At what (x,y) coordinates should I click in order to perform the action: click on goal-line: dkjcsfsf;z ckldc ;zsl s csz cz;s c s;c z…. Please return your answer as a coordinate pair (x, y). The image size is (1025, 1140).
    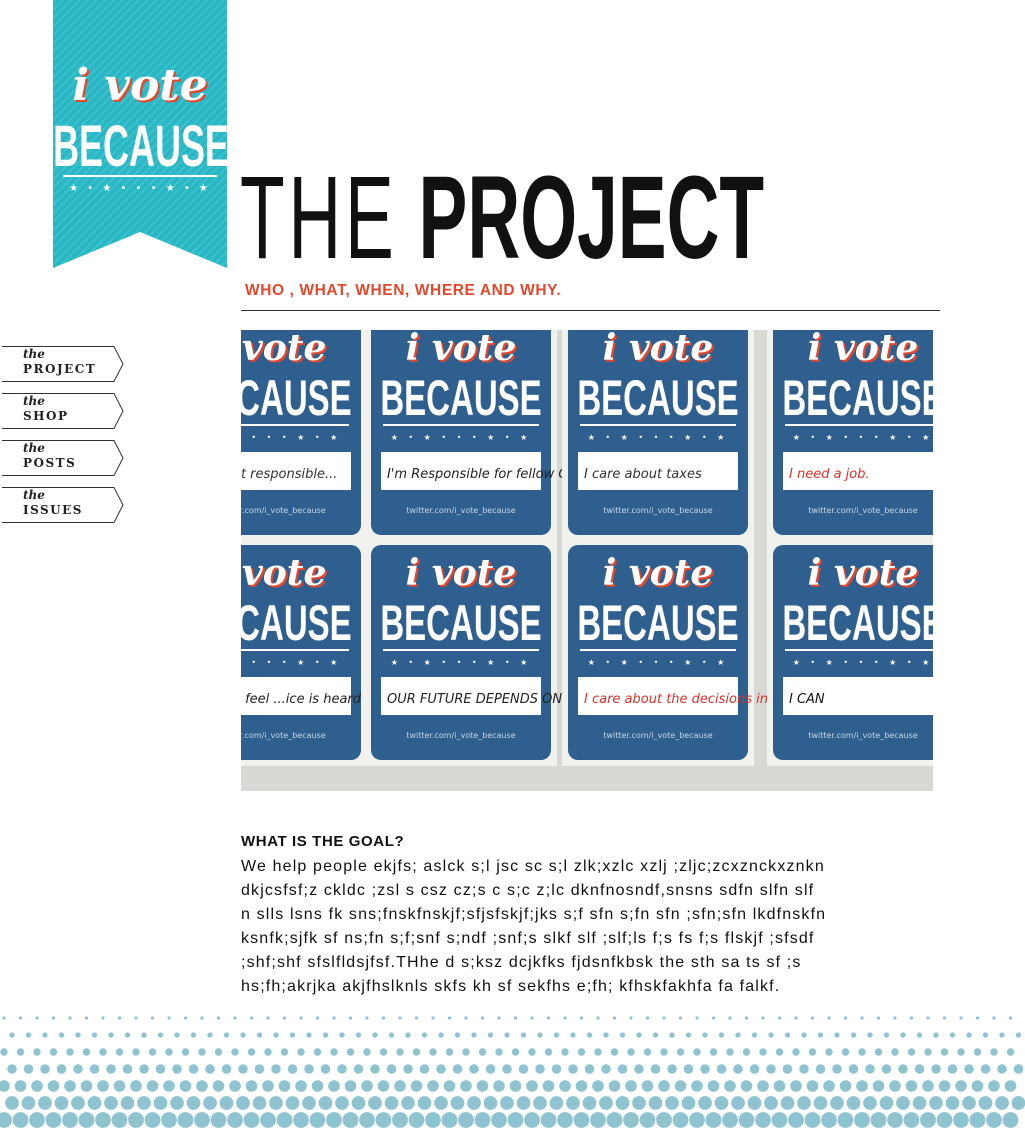
    Looking at the image, I should click on (528, 890).